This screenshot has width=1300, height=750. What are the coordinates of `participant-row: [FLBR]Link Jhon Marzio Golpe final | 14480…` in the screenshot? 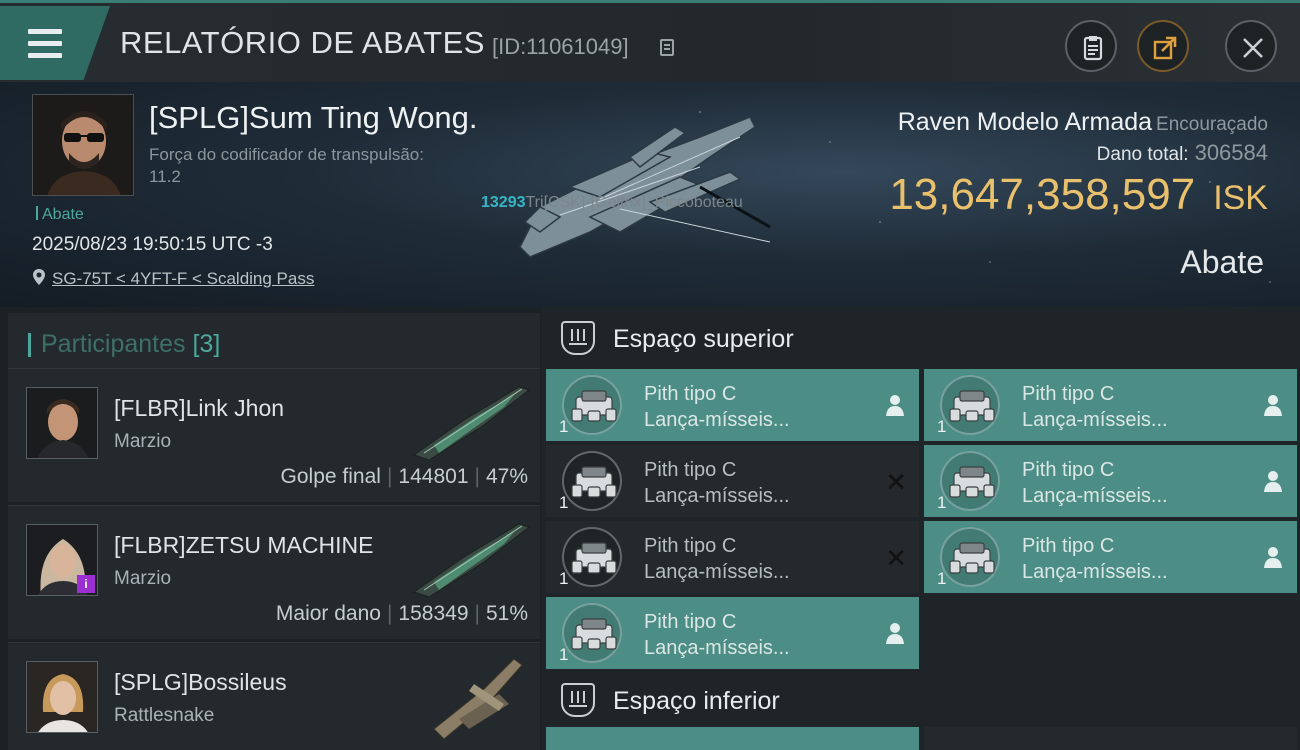 It's located at (274, 435).